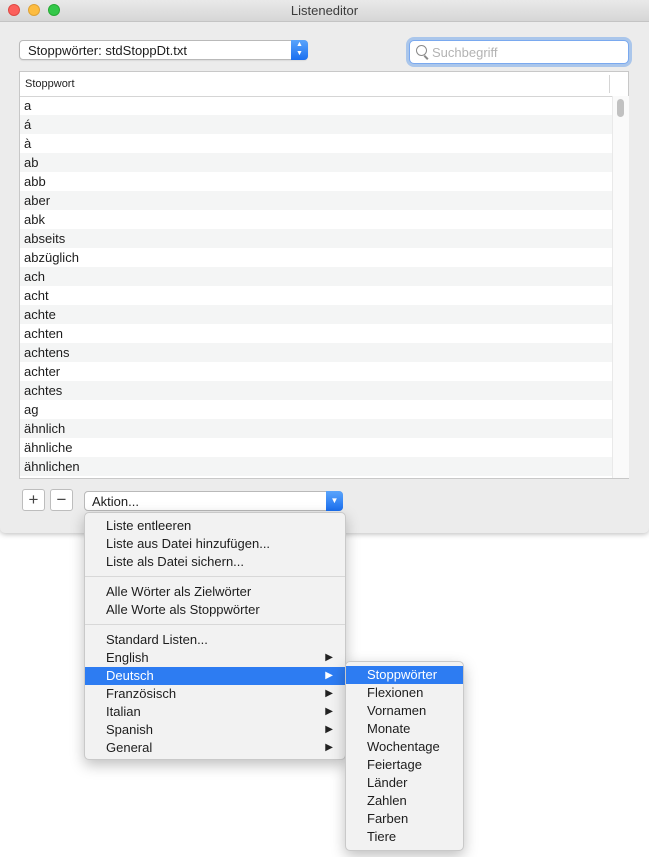 This screenshot has height=857, width=649. What do you see at coordinates (404, 747) in the screenshot?
I see `submenu-item-wochentage: Wochentage` at bounding box center [404, 747].